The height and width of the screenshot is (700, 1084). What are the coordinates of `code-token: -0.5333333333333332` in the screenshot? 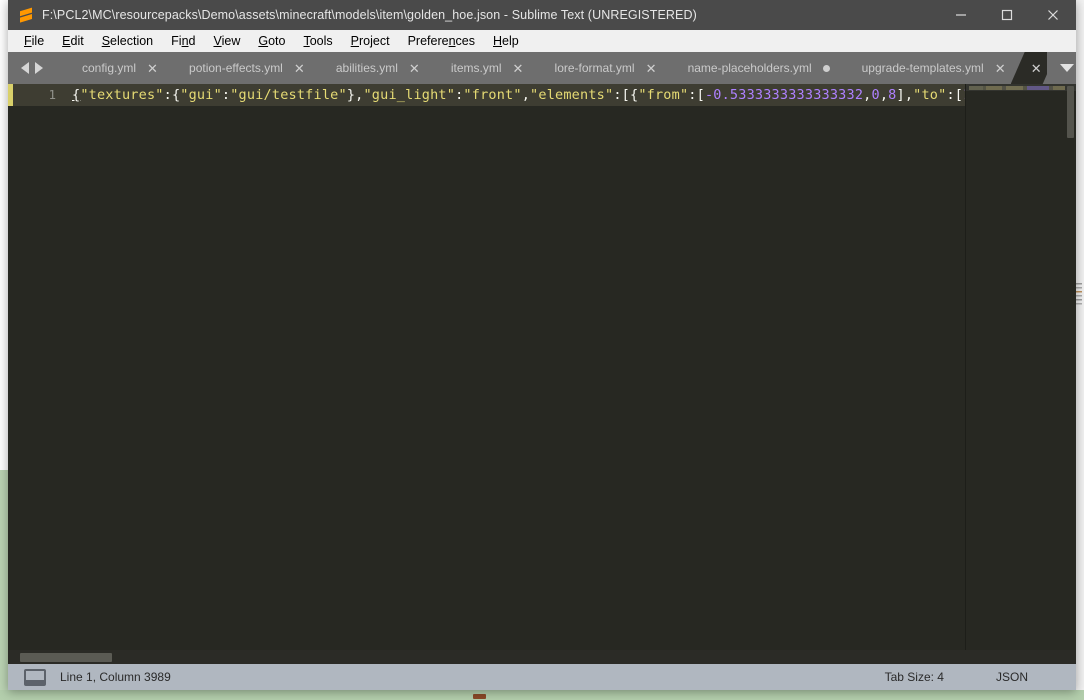 It's located at (784, 95).